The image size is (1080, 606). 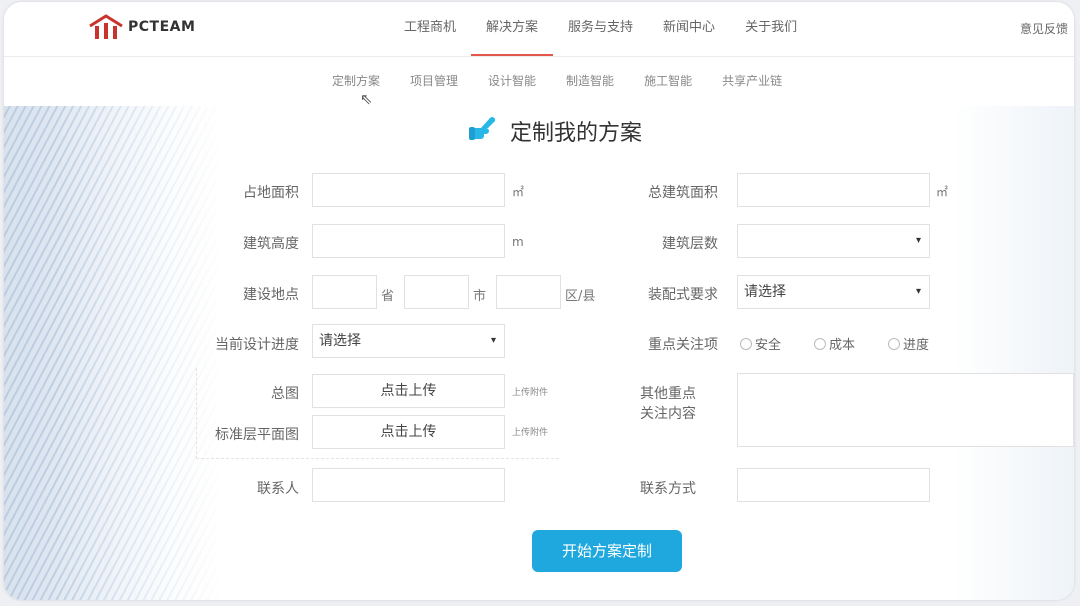 What do you see at coordinates (434, 80) in the screenshot?
I see `subnav-item-project: 项目管理` at bounding box center [434, 80].